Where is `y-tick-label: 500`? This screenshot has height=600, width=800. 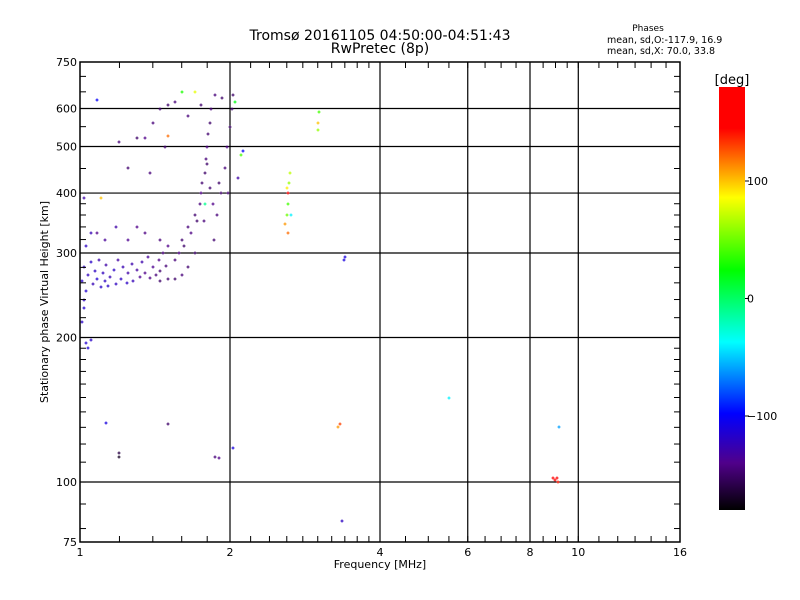 y-tick-label: 500 is located at coordinates (66, 147).